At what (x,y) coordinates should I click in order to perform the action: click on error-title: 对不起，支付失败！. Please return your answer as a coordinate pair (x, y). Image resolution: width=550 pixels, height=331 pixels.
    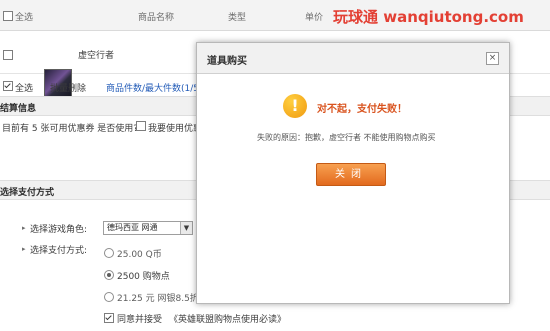
    Looking at the image, I should click on (362, 109).